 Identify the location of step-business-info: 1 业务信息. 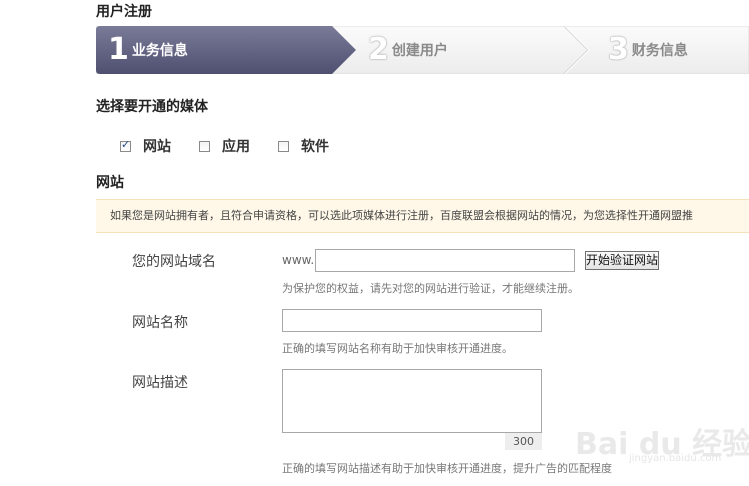
(148, 50).